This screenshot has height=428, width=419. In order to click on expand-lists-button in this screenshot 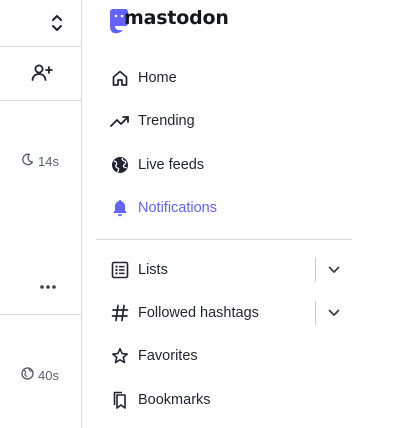, I will do `click(333, 270)`.